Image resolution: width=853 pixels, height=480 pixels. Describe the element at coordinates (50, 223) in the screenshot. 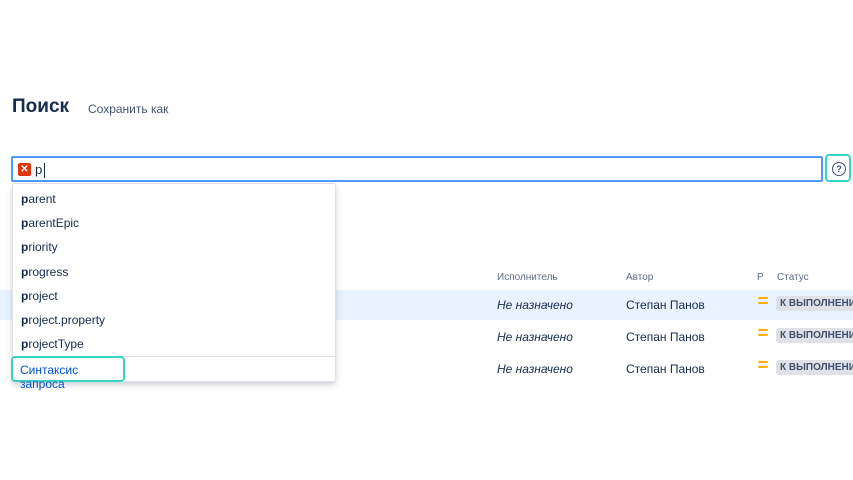

I see `suggestion-item-parentepic: parentEpic` at that location.